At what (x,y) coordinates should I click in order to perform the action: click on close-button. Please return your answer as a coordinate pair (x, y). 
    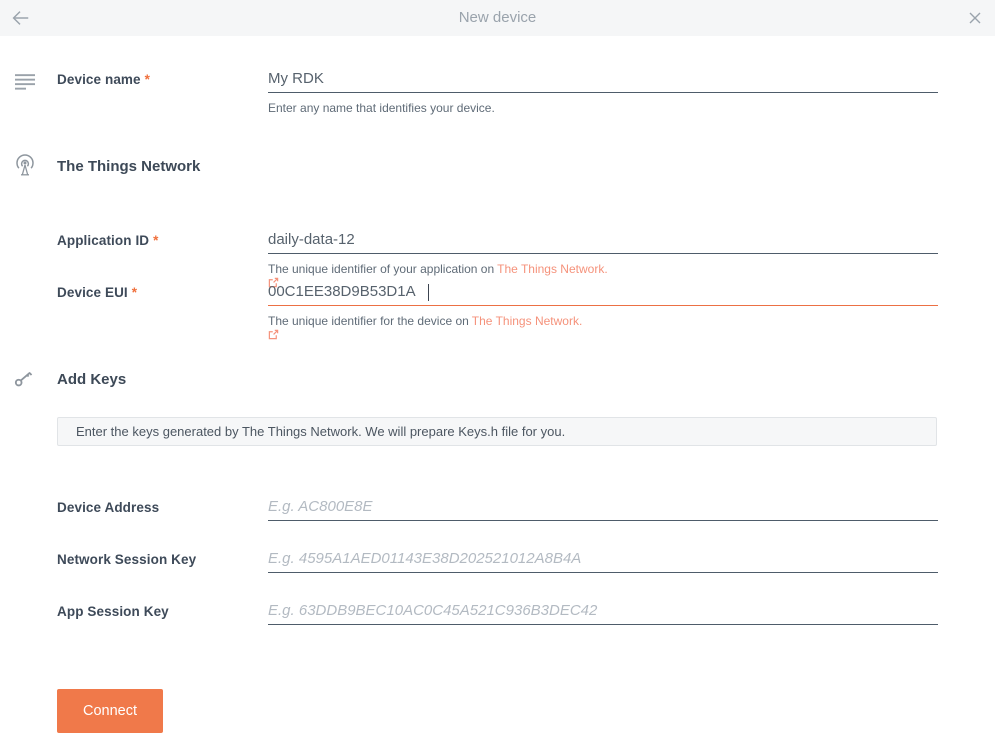
    Looking at the image, I should click on (975, 18).